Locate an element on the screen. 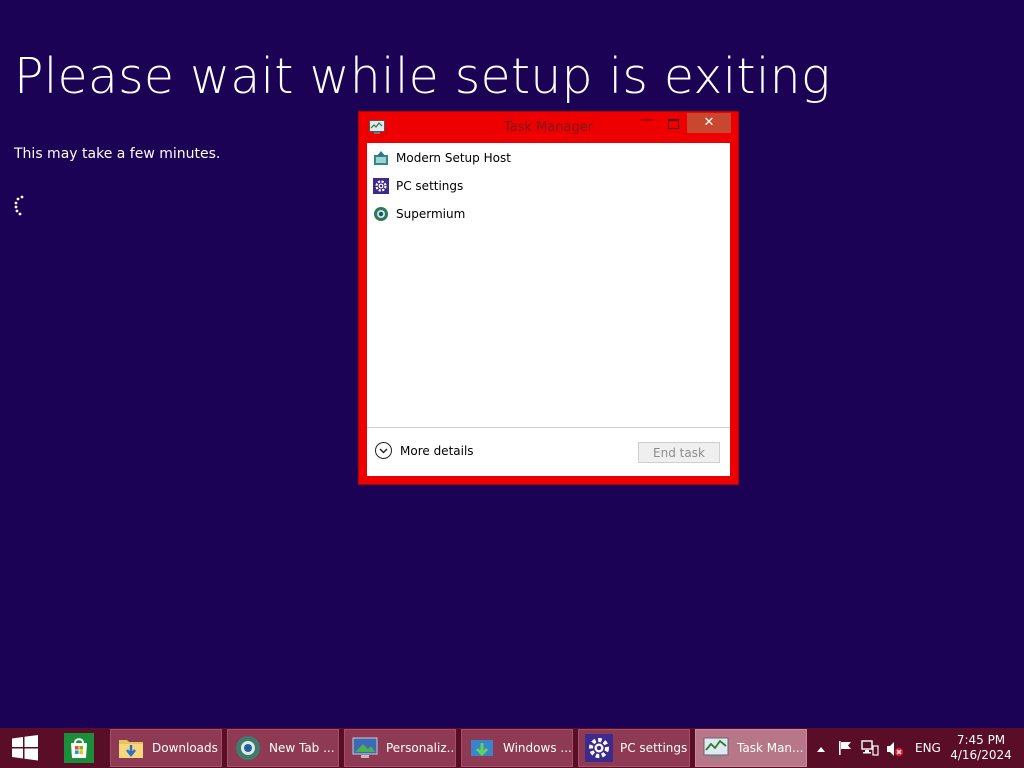 Image resolution: width=1024 pixels, height=768 pixels. clock: 7:45 PM 4/16/2024 is located at coordinates (981, 748).